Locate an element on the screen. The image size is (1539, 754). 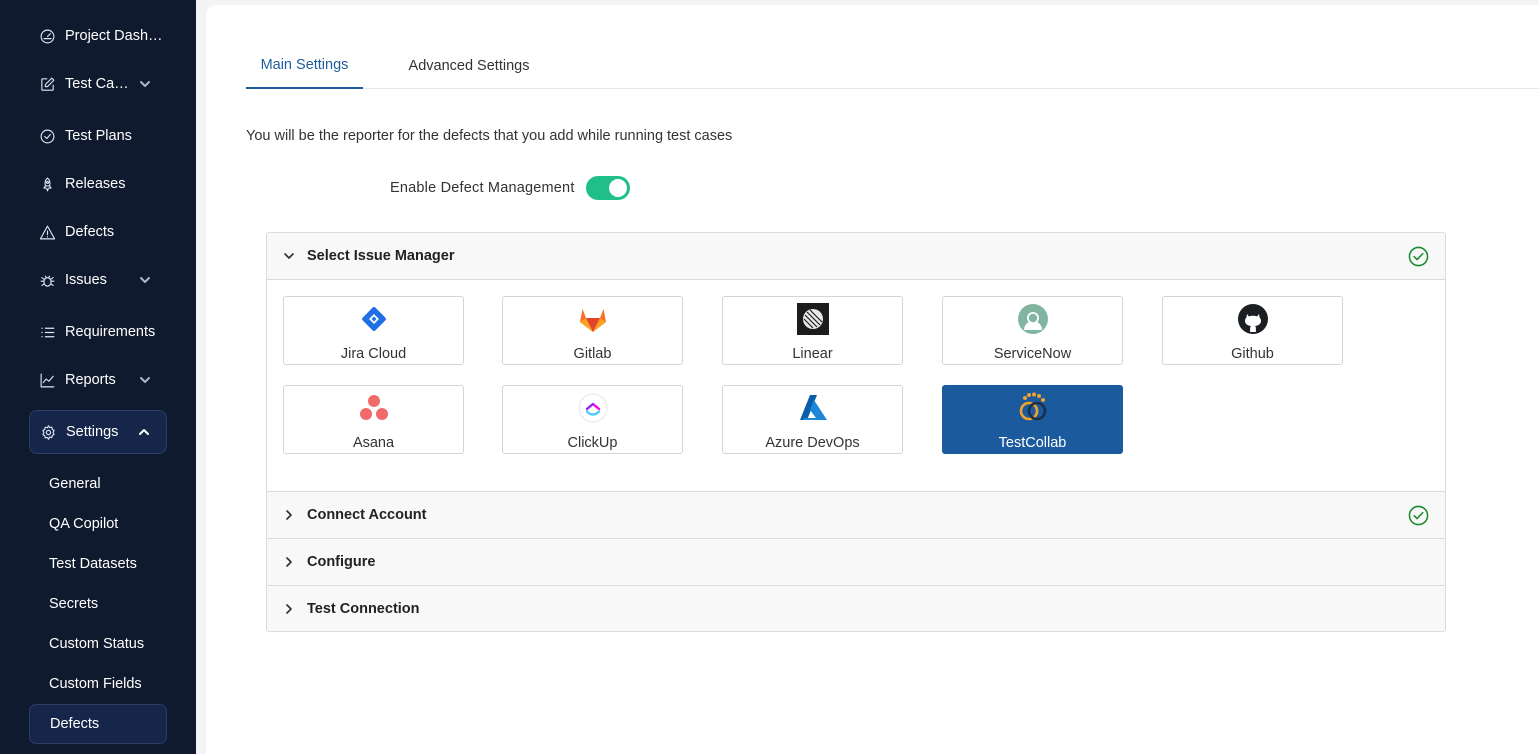
line-chart-icon is located at coordinates (47, 380).